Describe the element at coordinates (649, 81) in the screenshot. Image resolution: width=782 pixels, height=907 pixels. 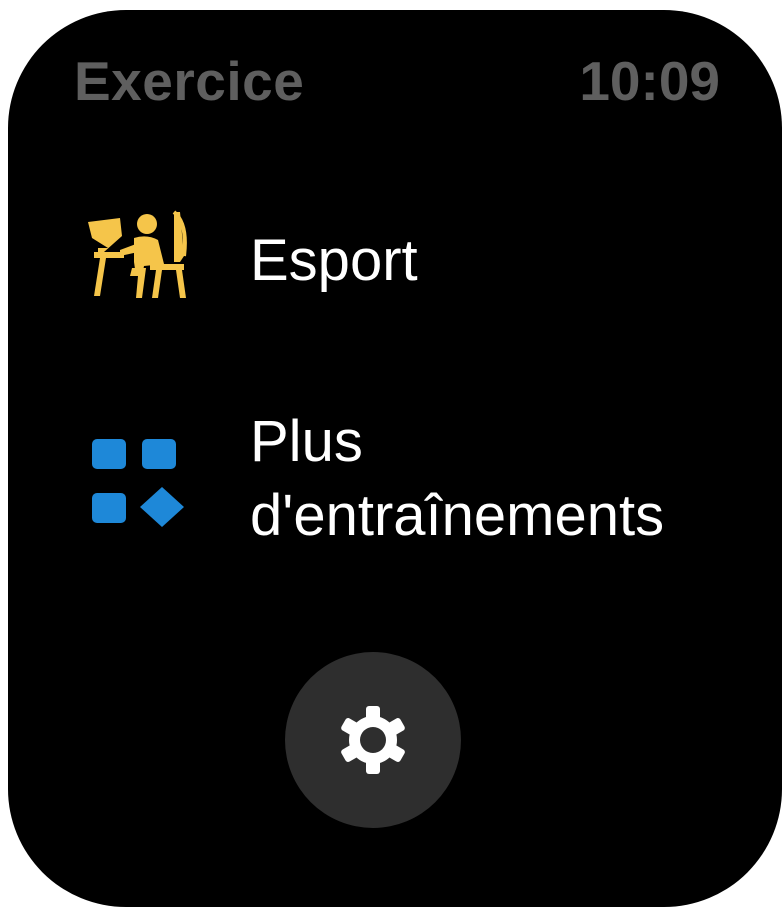
I see `clock-time: 10:09` at that location.